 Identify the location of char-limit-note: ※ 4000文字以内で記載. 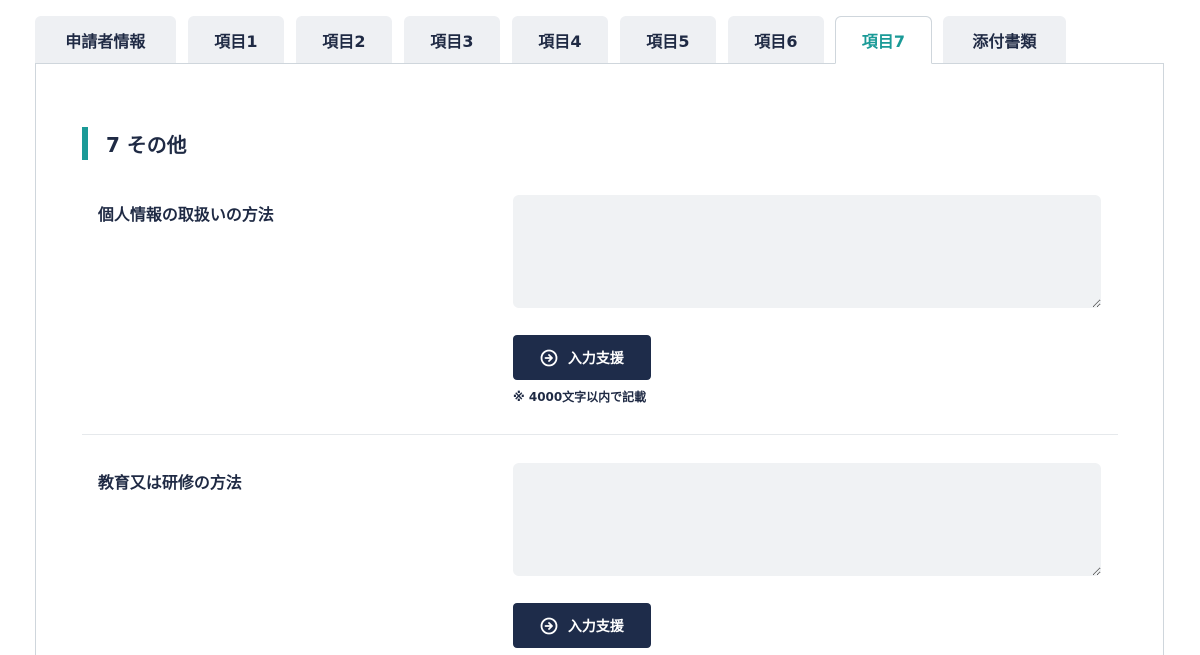
(580, 397).